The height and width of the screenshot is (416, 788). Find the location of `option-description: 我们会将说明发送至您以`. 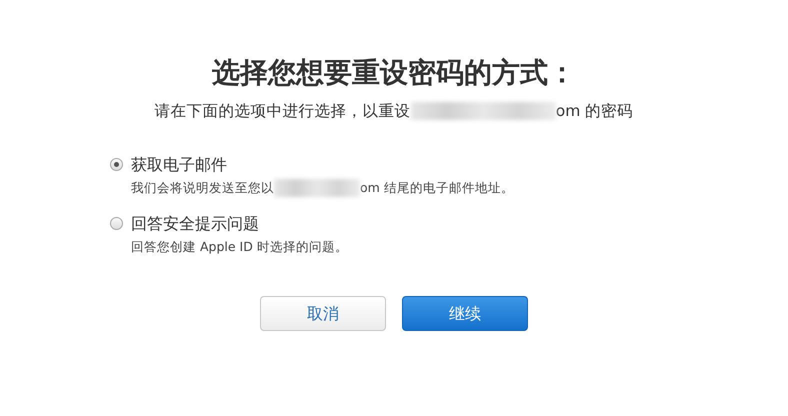

option-description: 我们会将说明发送至您以 is located at coordinates (202, 187).